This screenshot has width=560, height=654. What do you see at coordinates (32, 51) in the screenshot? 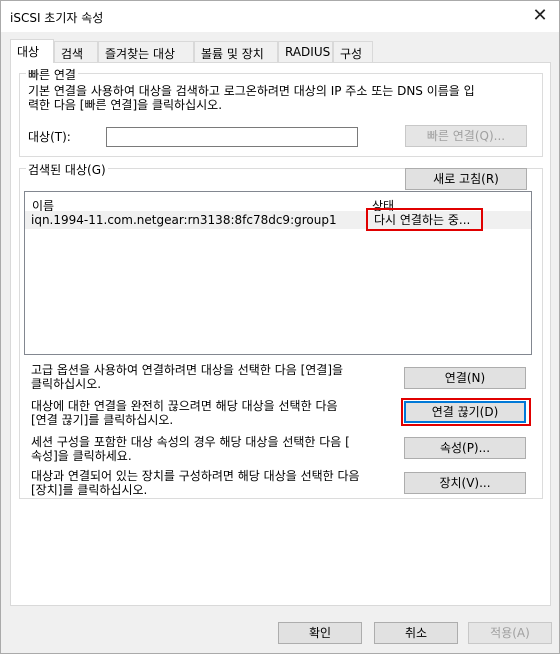
I see `tab-targets: 대상` at bounding box center [32, 51].